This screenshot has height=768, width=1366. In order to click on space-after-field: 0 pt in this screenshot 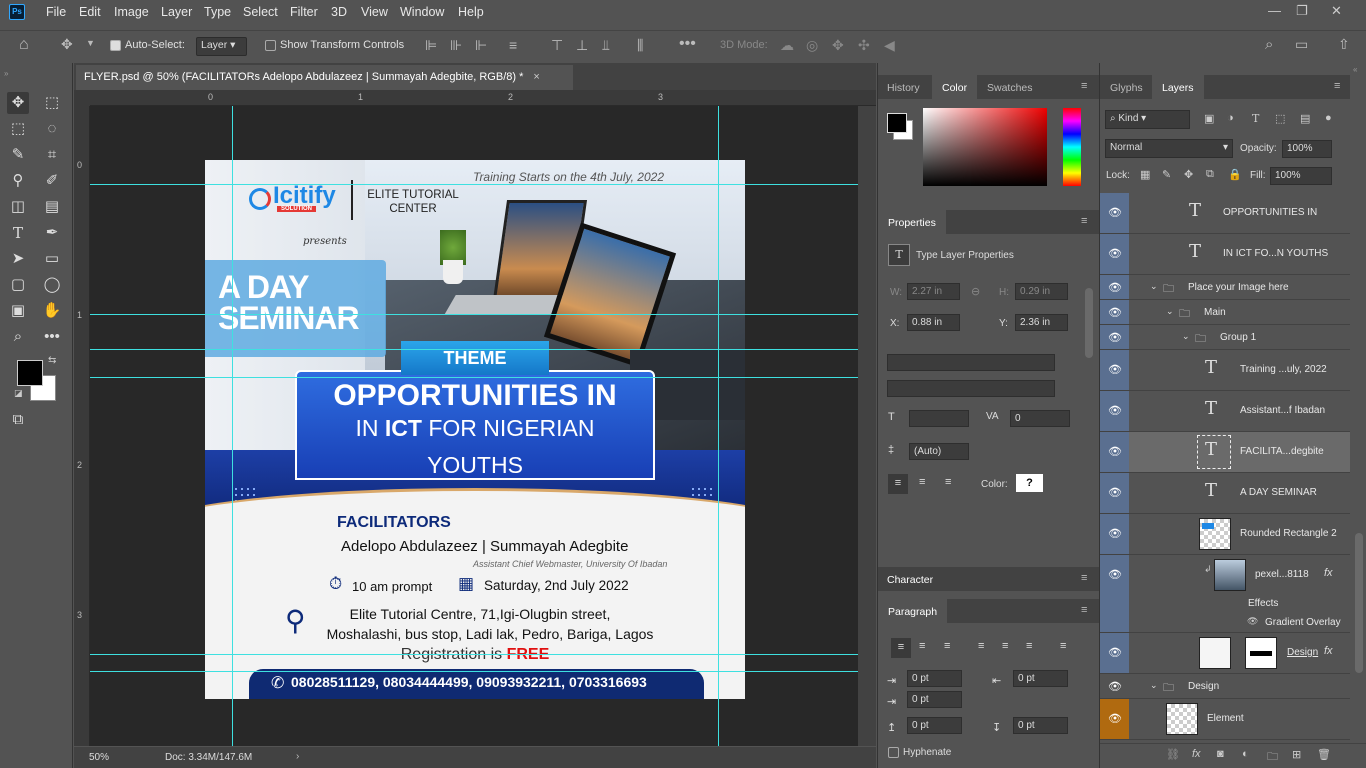, I will do `click(1040, 725)`.